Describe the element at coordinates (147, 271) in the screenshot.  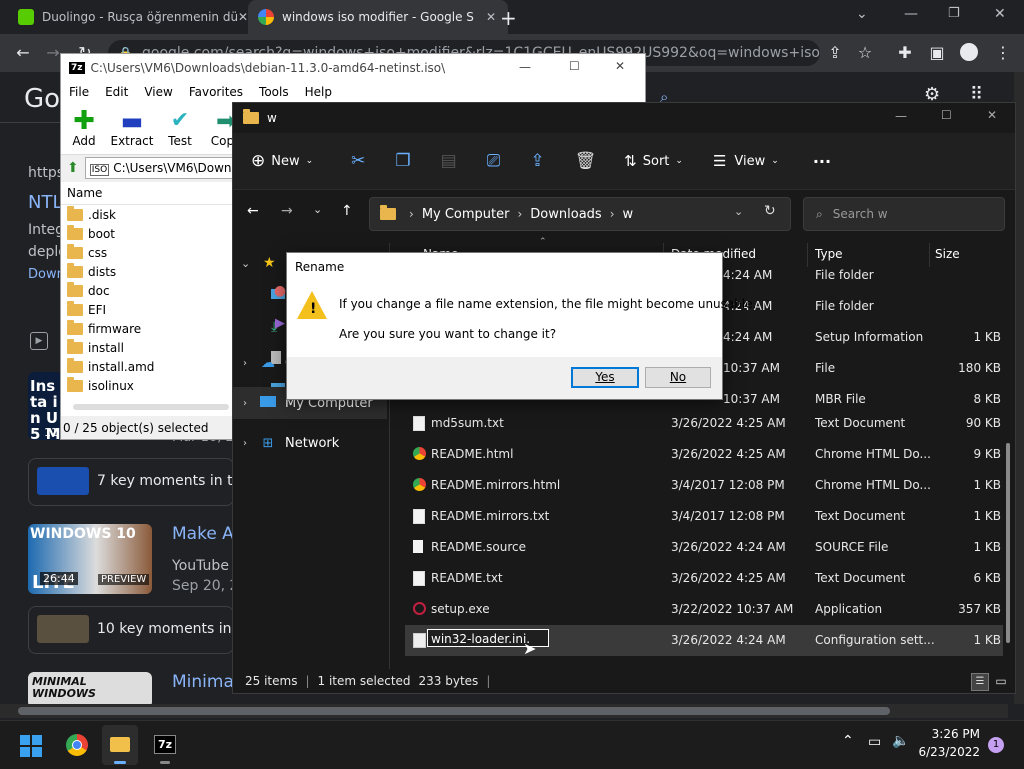
I see `folder-row: dists` at that location.